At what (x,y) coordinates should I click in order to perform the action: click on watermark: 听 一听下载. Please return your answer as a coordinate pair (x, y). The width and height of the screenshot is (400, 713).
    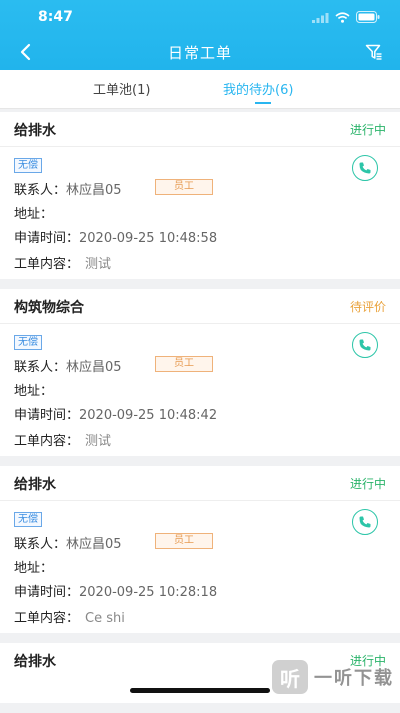
    Looking at the image, I should click on (333, 677).